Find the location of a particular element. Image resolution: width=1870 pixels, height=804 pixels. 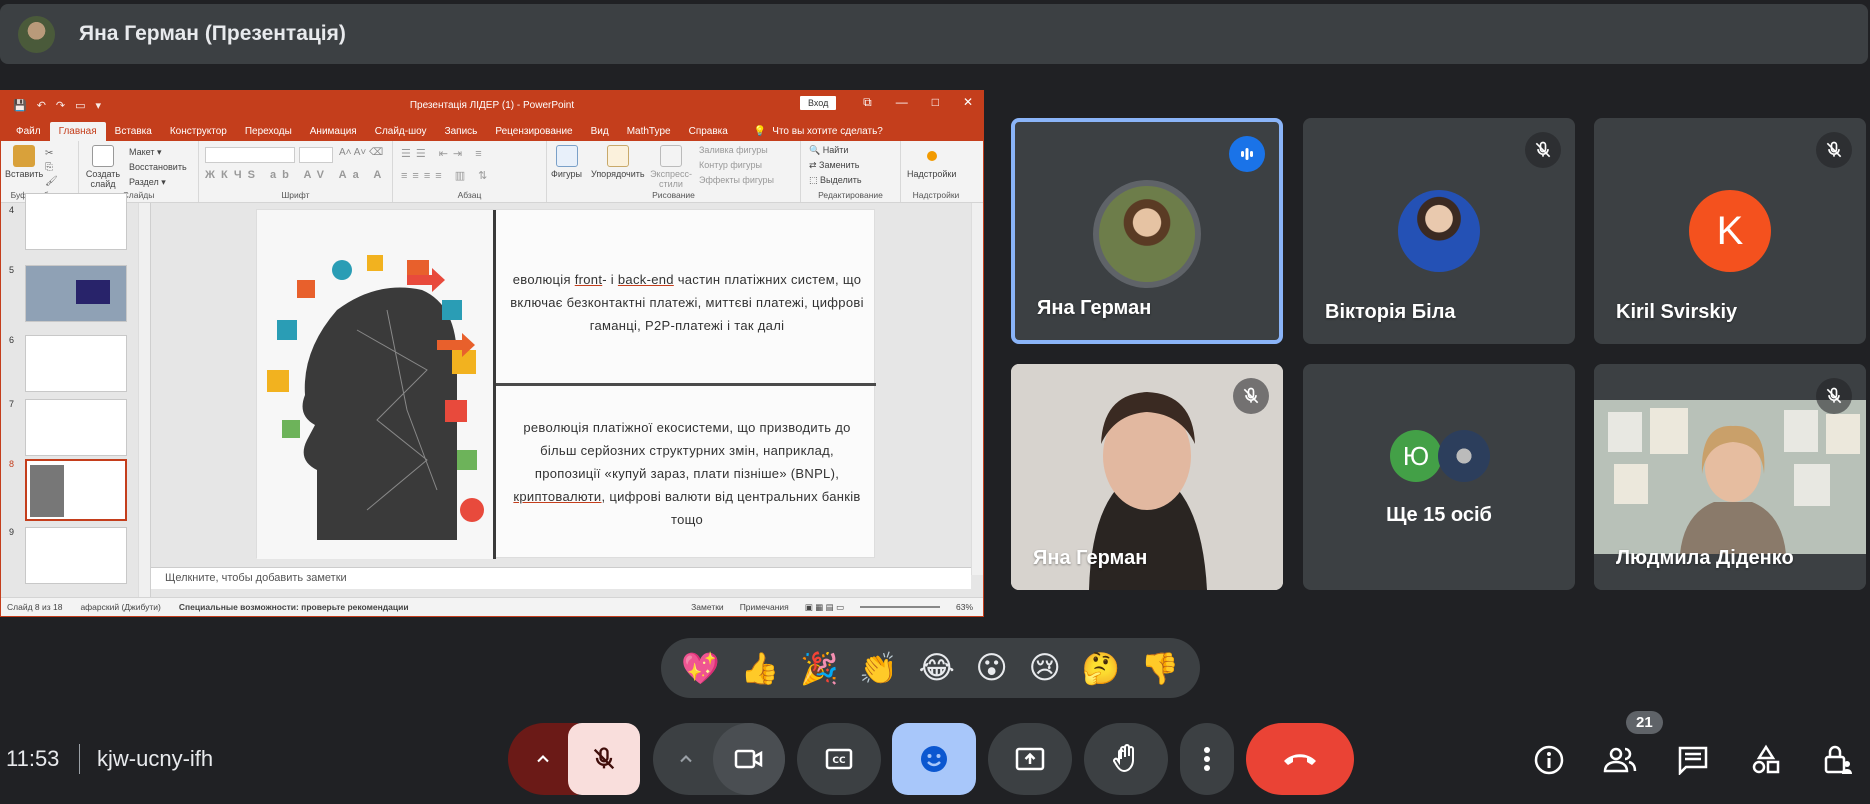

presenter-bar: Яна Герман (Презентація) is located at coordinates (934, 34).